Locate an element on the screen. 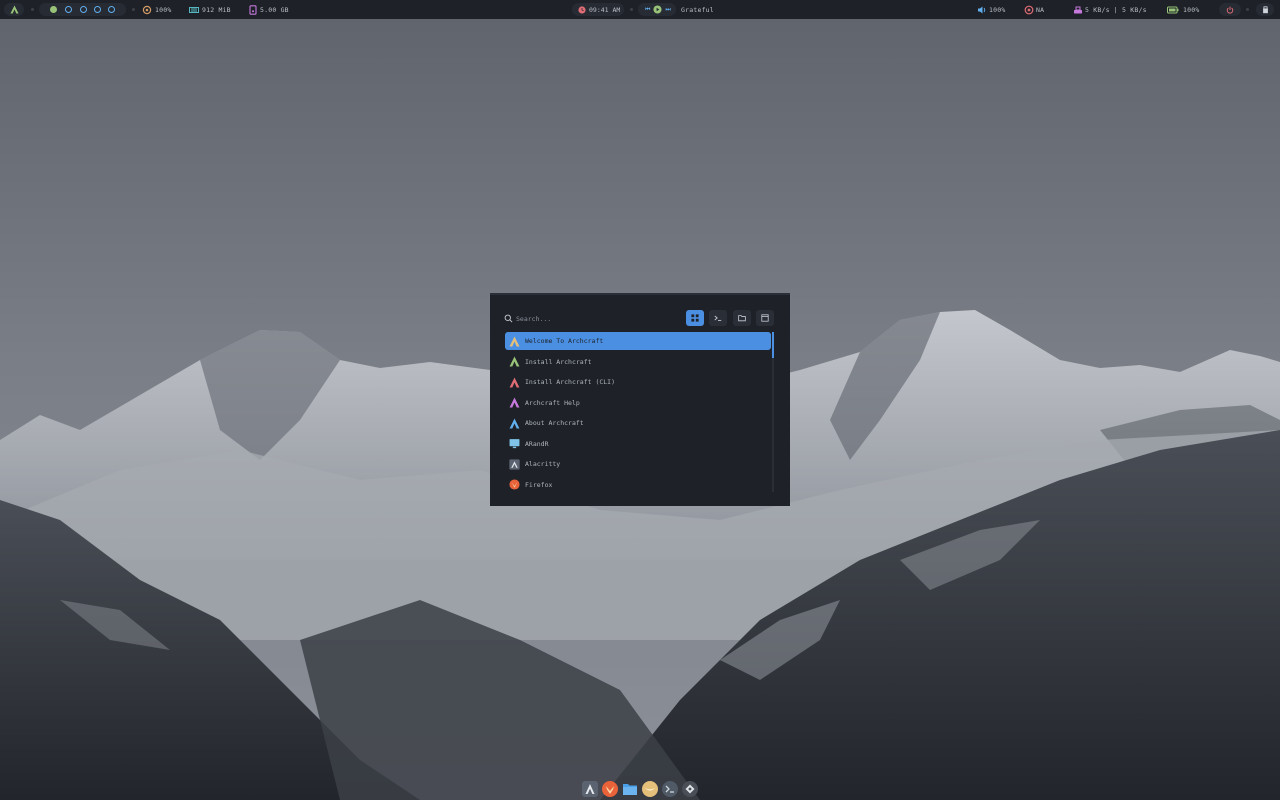  now-playing-title: Grateful is located at coordinates (697, 10).